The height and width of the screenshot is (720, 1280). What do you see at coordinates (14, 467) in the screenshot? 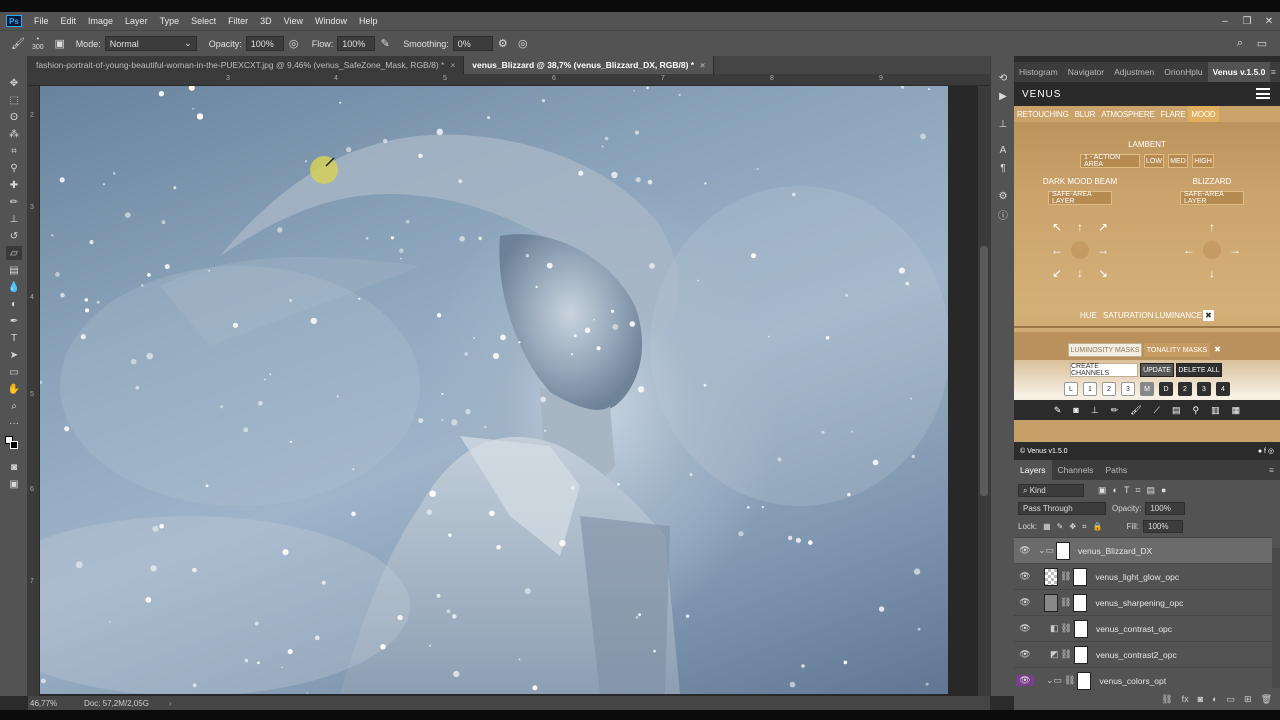
I see `quick-mask-icon: ◙` at bounding box center [14, 467].